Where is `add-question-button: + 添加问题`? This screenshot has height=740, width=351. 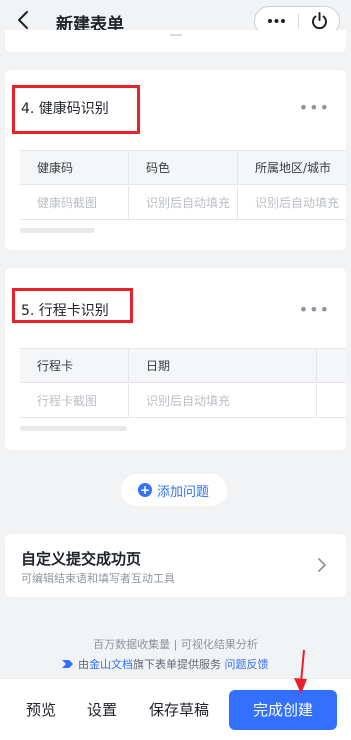
add-question-button: + 添加问题 is located at coordinates (174, 490).